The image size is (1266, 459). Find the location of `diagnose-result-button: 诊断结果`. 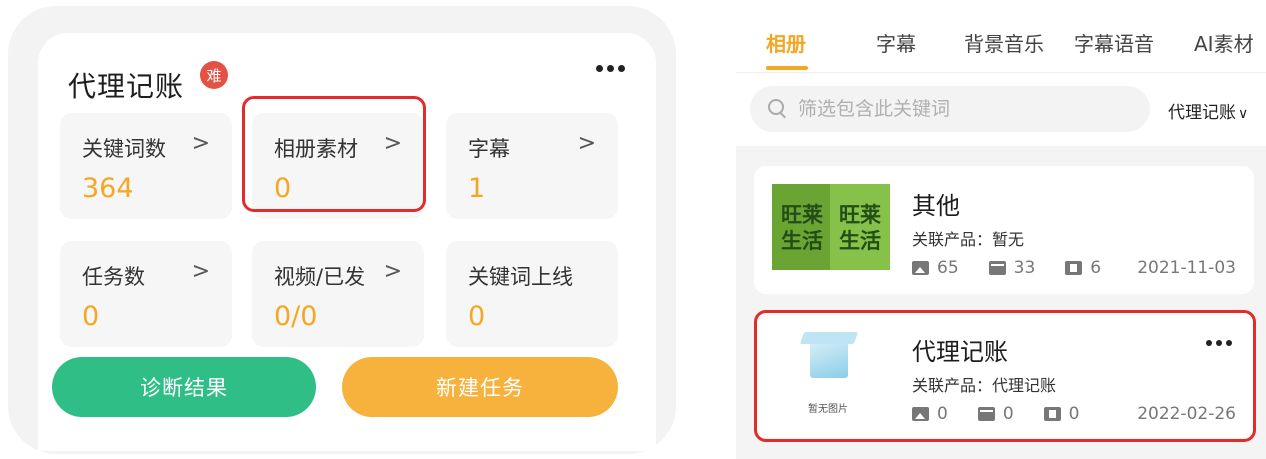

diagnose-result-button: 诊断结果 is located at coordinates (184, 387).